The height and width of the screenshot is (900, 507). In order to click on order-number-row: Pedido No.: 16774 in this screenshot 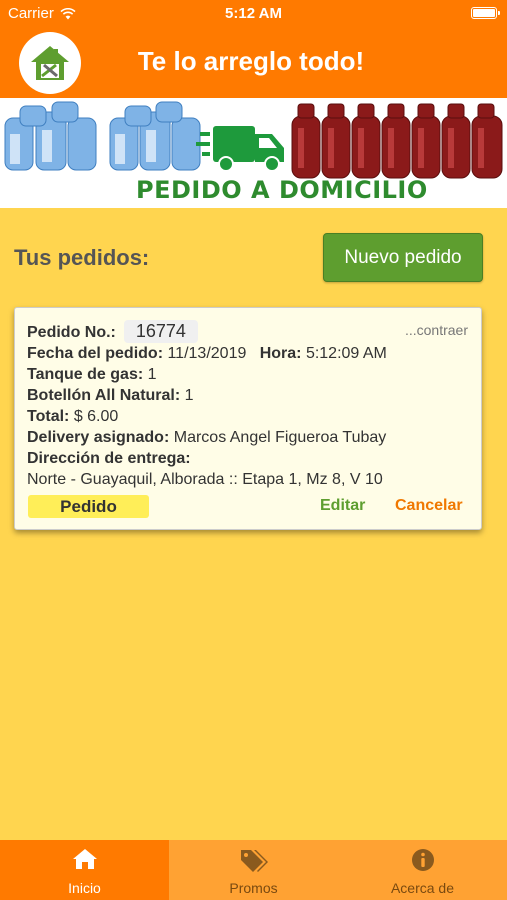, I will do `click(112, 331)`.